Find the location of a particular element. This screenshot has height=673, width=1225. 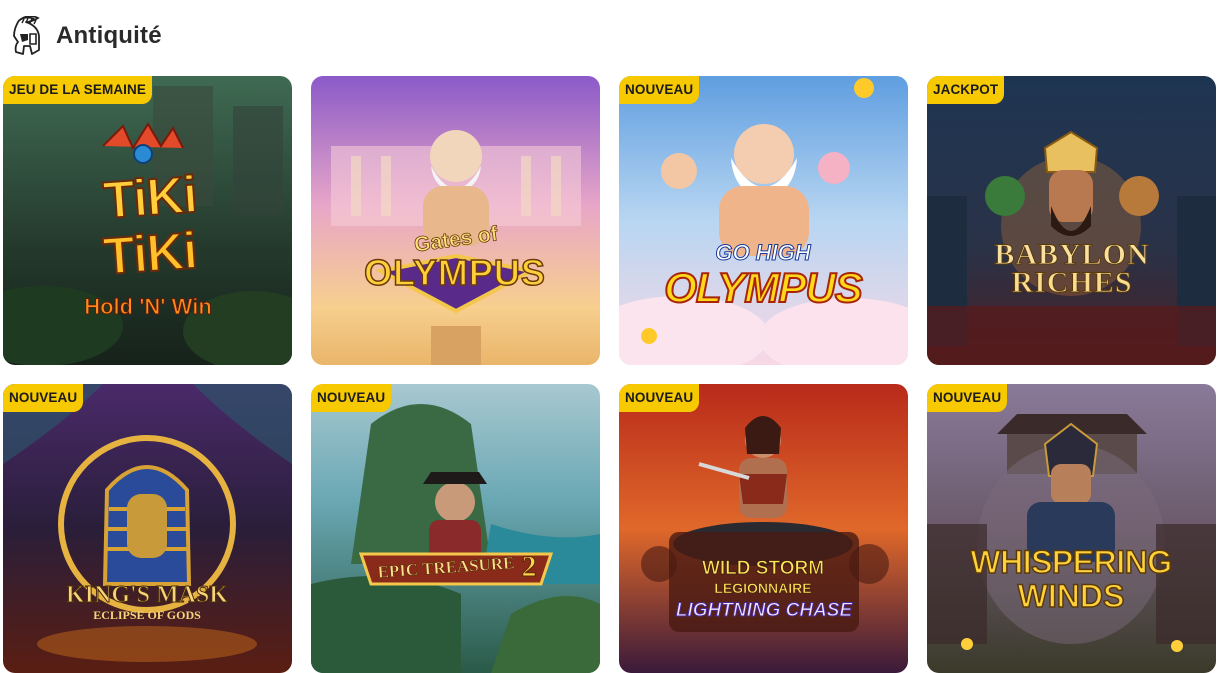

logo-line-2: LEGIONNAIRE is located at coordinates (763, 588).